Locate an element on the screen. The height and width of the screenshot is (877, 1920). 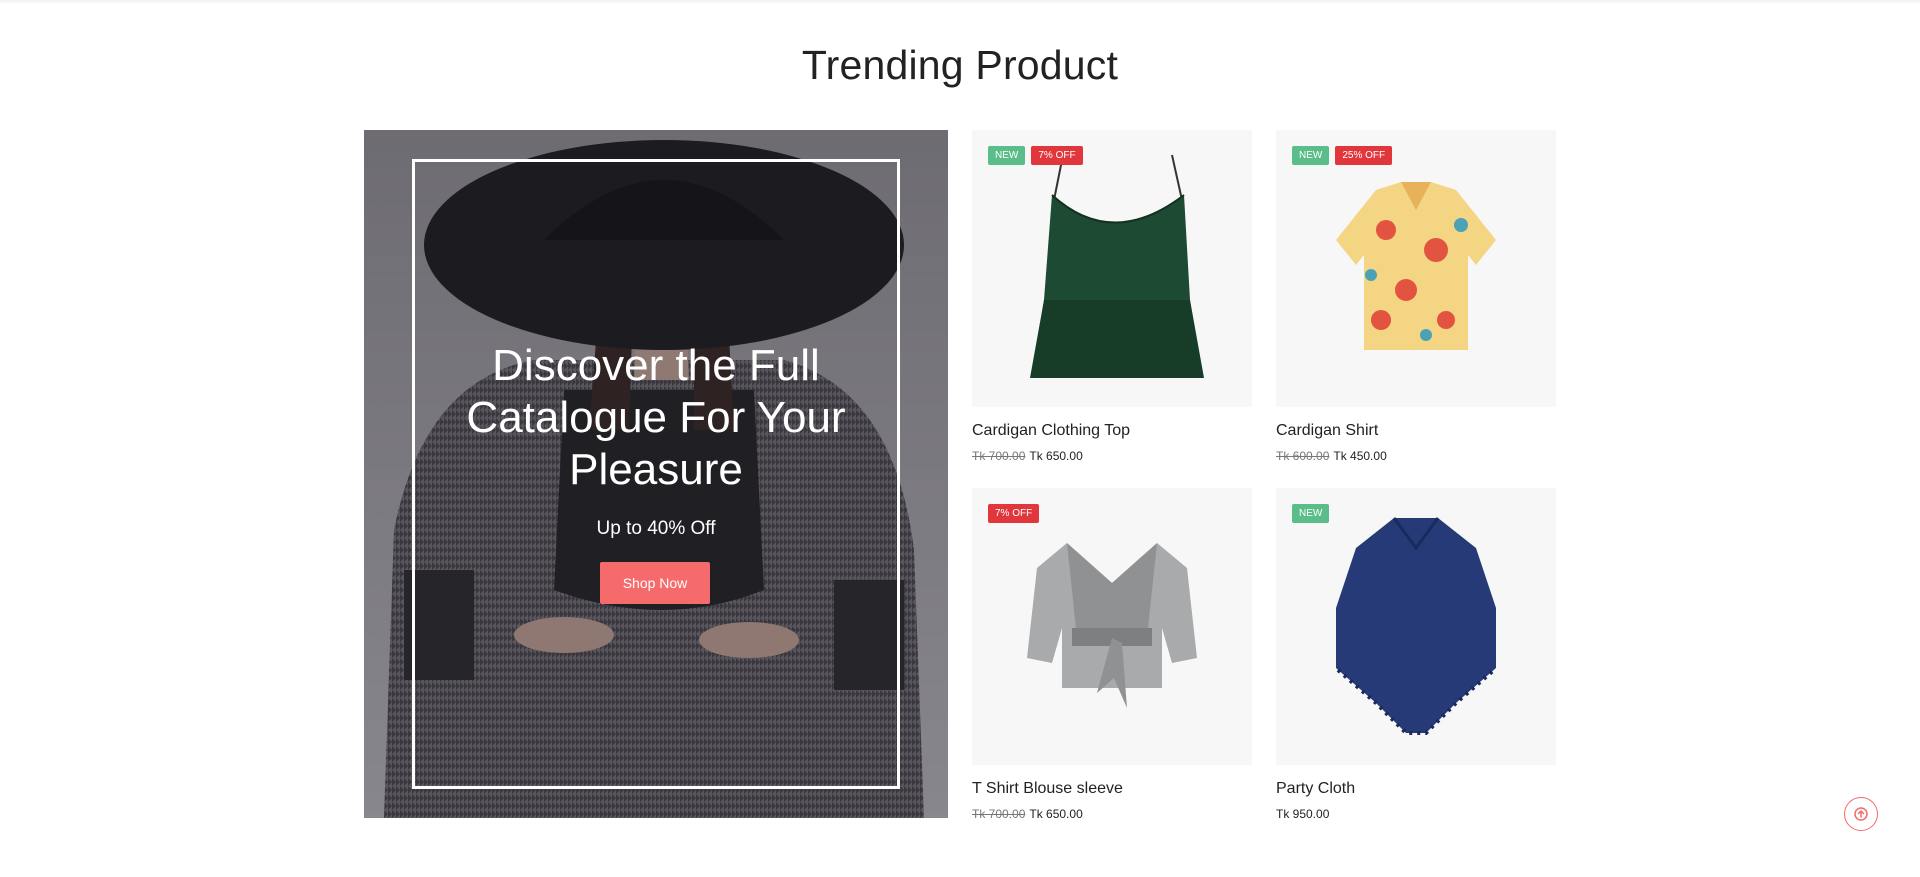
product-image: NEW is located at coordinates (1416, 626).